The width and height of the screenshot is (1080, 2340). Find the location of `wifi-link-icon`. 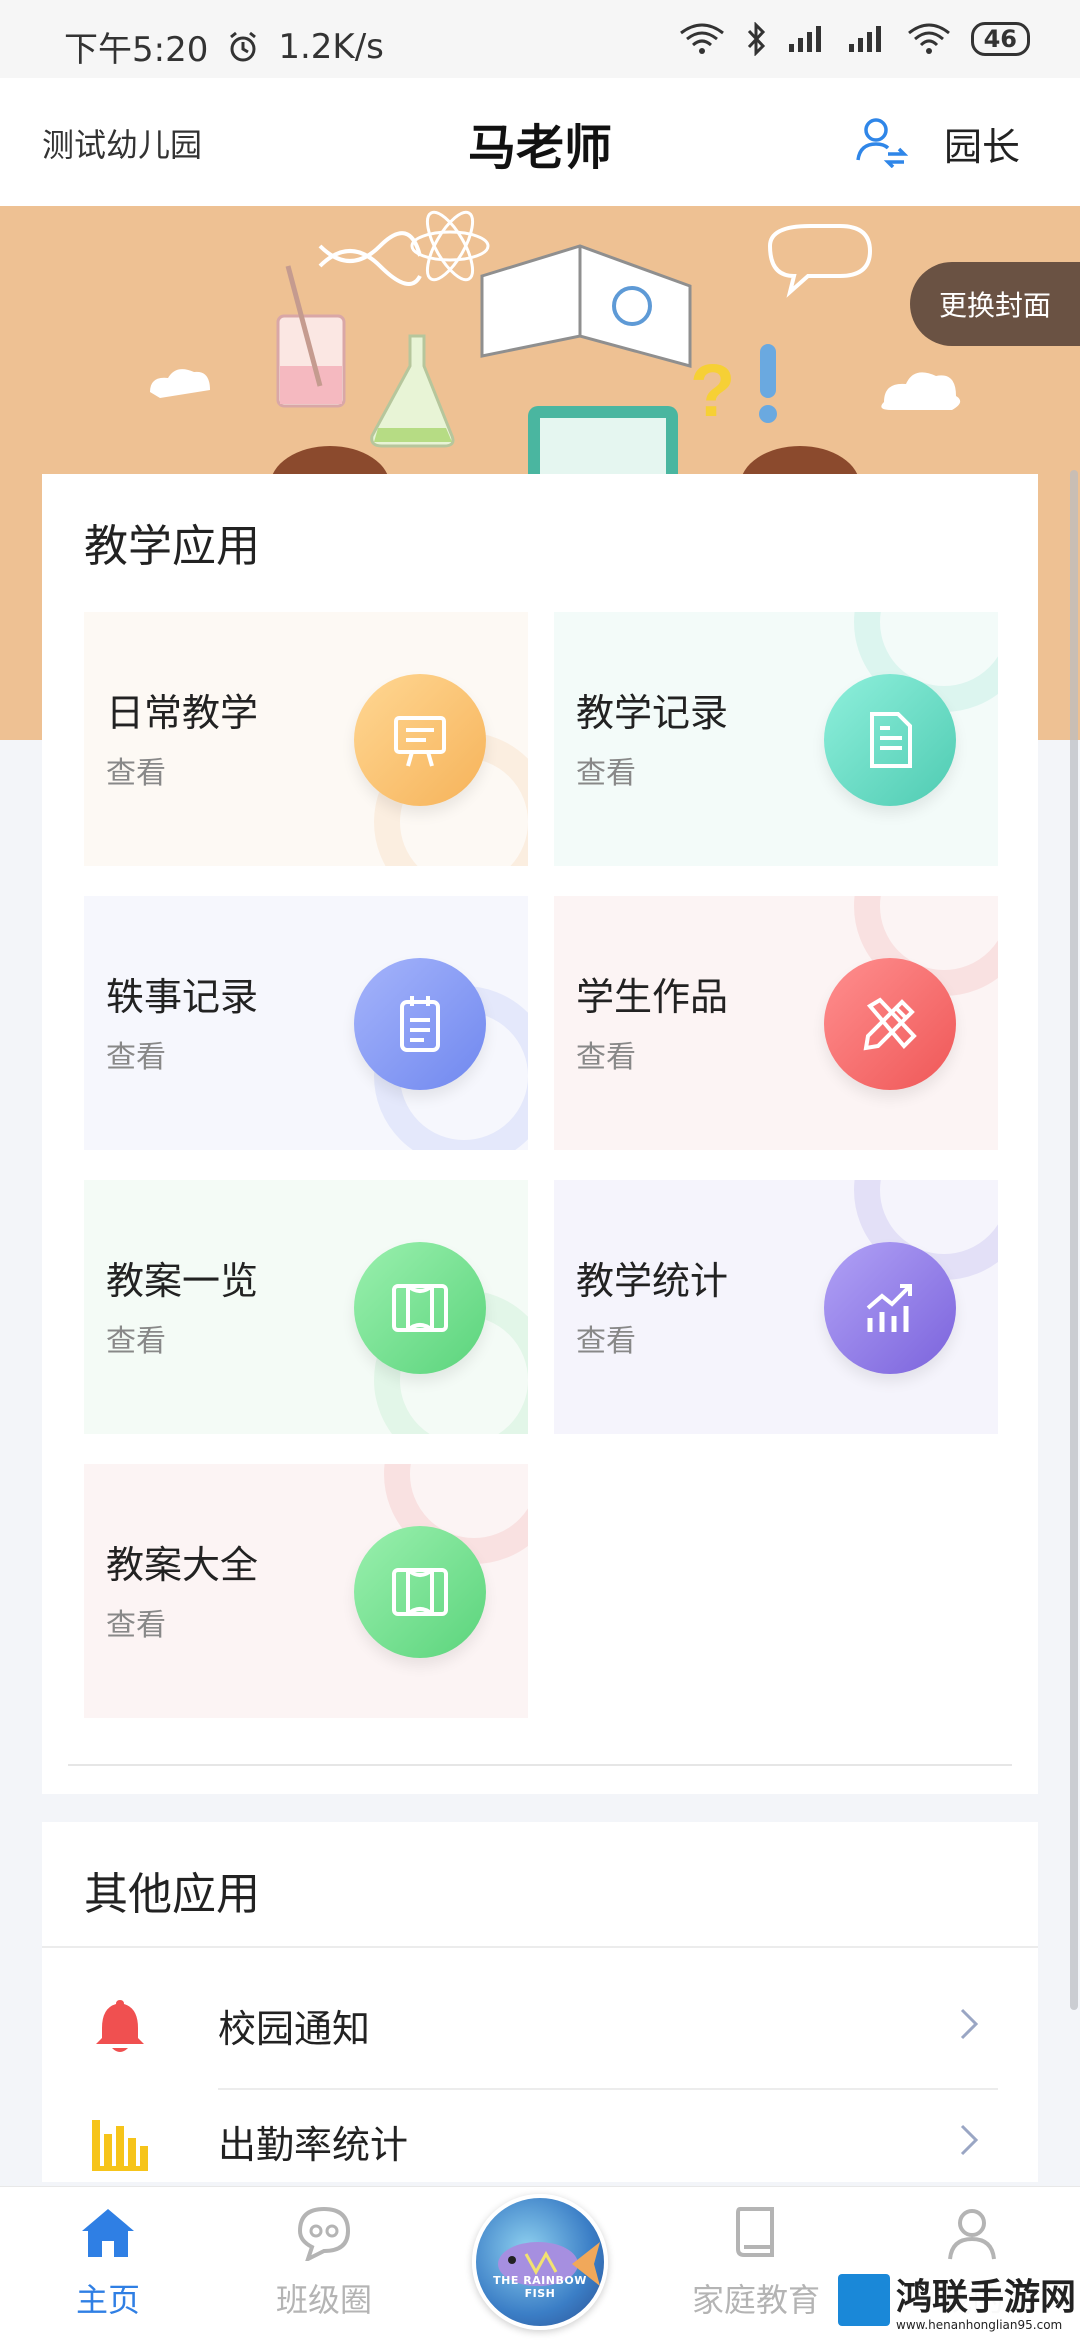

wifi-link-icon is located at coordinates (701, 38).